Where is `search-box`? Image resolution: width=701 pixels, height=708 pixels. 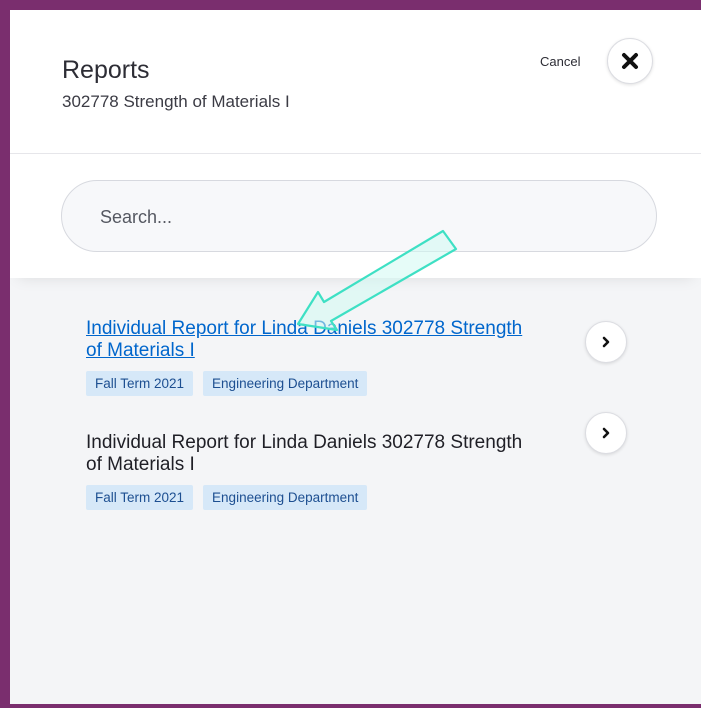 search-box is located at coordinates (359, 216).